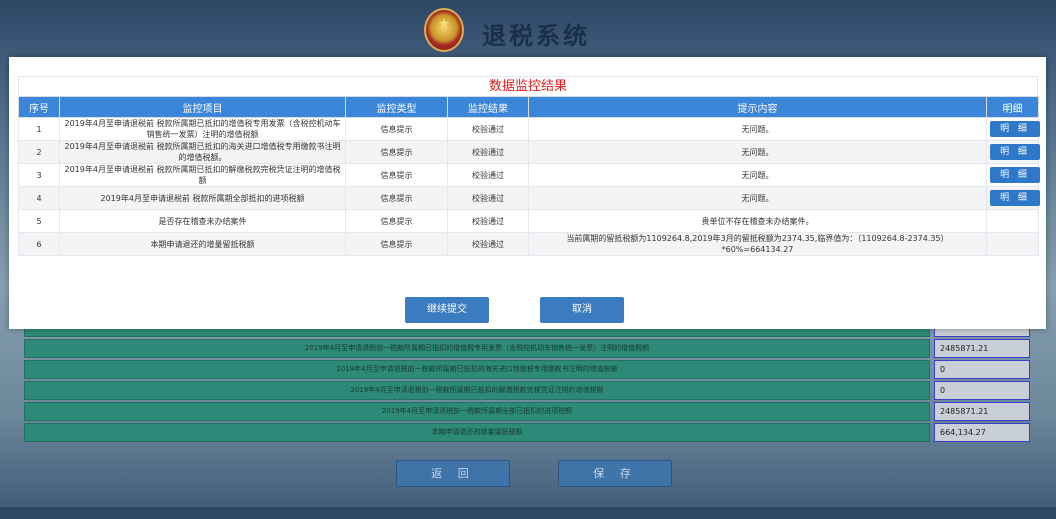 The height and width of the screenshot is (519, 1056). I want to click on col-header-no: 序号, so click(39, 107).